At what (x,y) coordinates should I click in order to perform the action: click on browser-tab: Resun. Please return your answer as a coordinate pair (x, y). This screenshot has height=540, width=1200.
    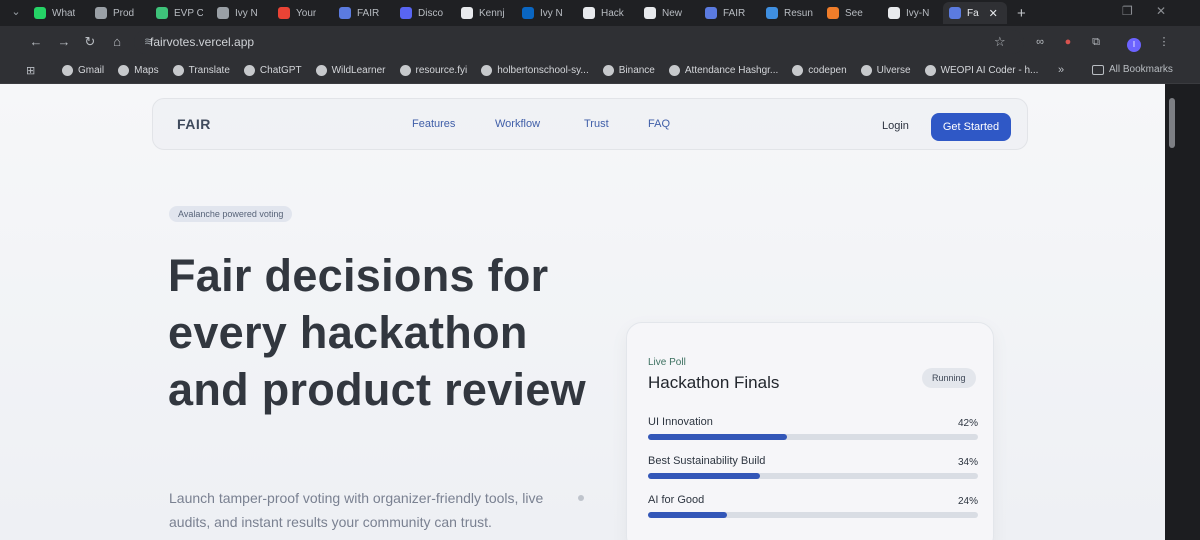
    Looking at the image, I should click on (789, 13).